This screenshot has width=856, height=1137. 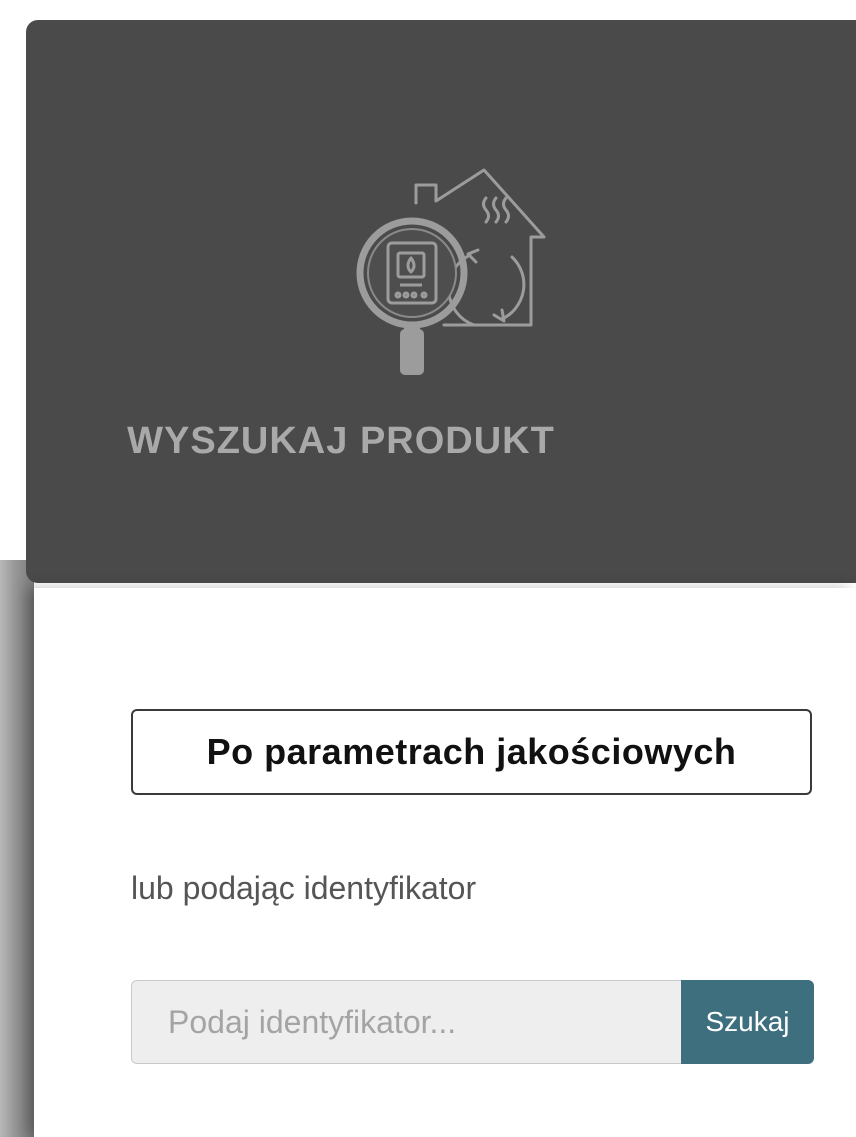 What do you see at coordinates (341, 441) in the screenshot?
I see `header-title: WYSZUKAJ PRODUKT` at bounding box center [341, 441].